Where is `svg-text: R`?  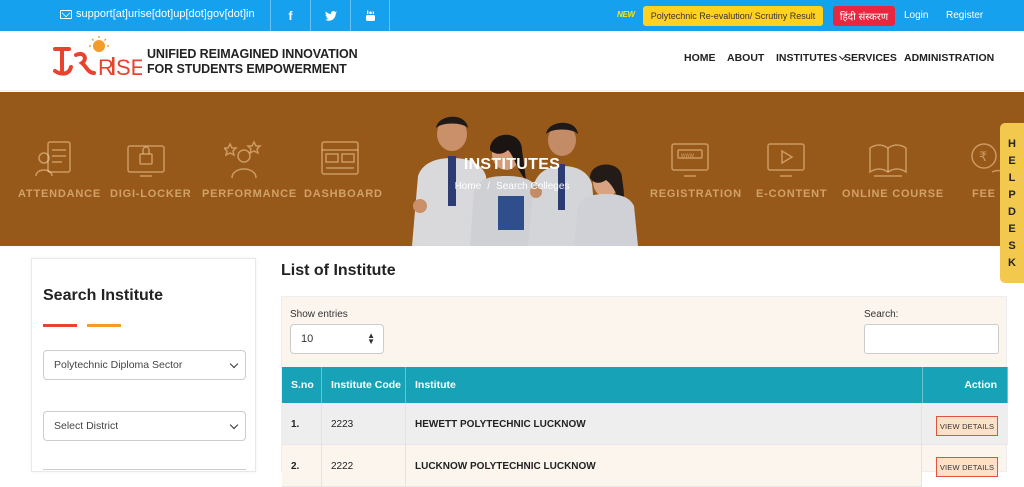 svg-text: R is located at coordinates (106, 67).